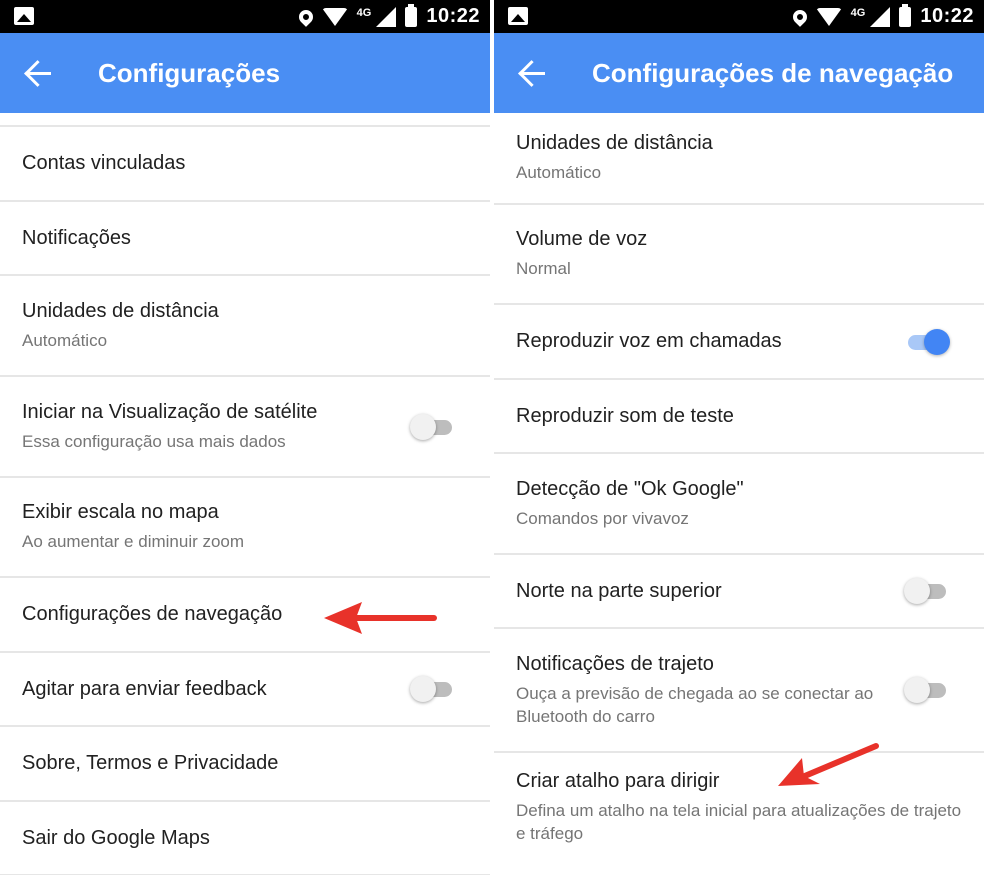  What do you see at coordinates (133, 541) in the screenshot?
I see `item-subtitle: Ao aumentar e diminuir zoom` at bounding box center [133, 541].